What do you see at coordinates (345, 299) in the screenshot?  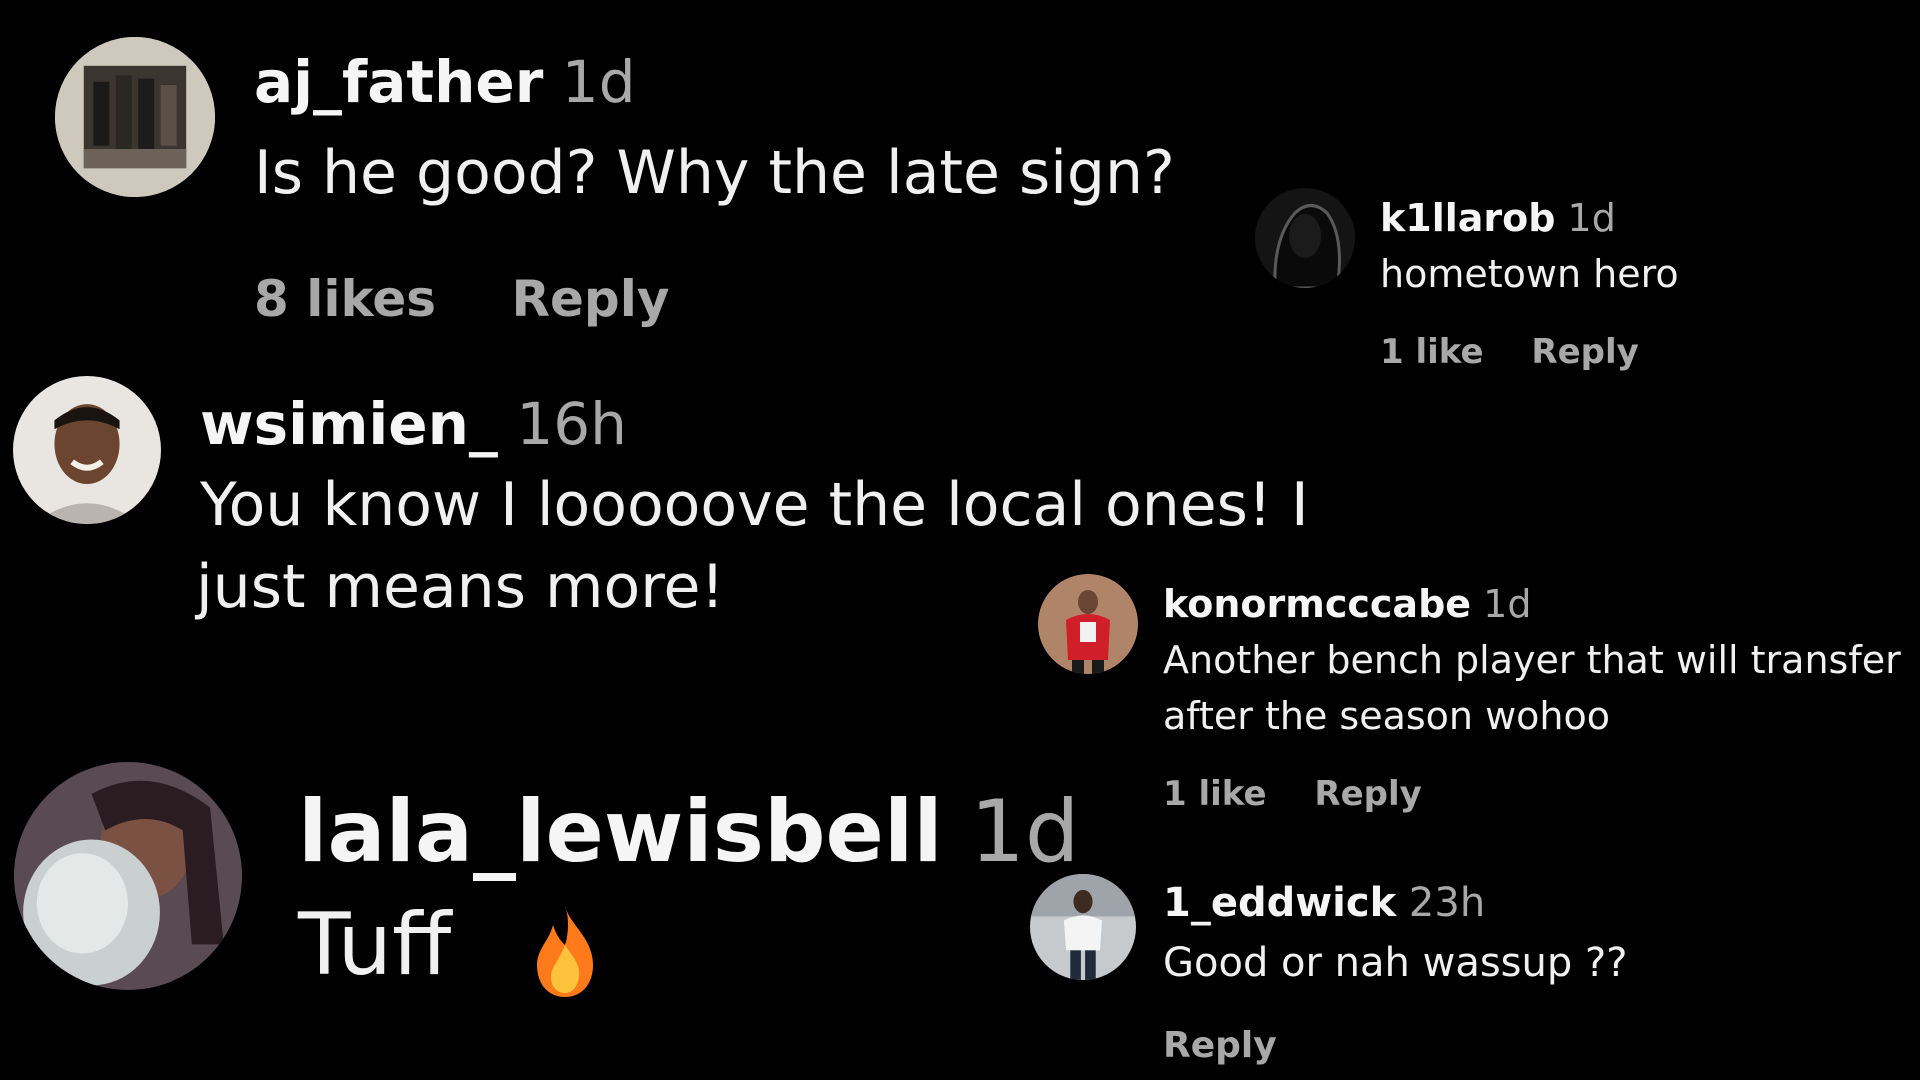 I see `likes-count: 8 likes` at bounding box center [345, 299].